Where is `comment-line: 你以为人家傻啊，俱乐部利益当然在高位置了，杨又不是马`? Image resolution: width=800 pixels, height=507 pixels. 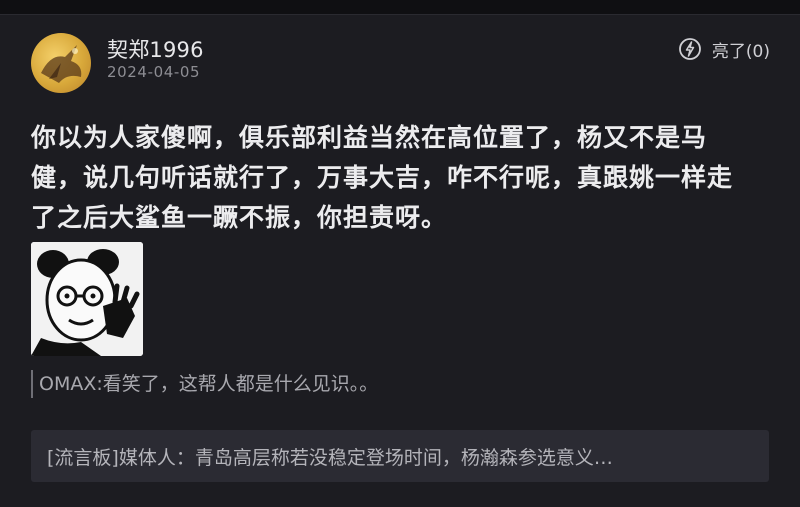 comment-line: 你以为人家傻啊，俱乐部利益当然在高位置了，杨又不是马 is located at coordinates (369, 137).